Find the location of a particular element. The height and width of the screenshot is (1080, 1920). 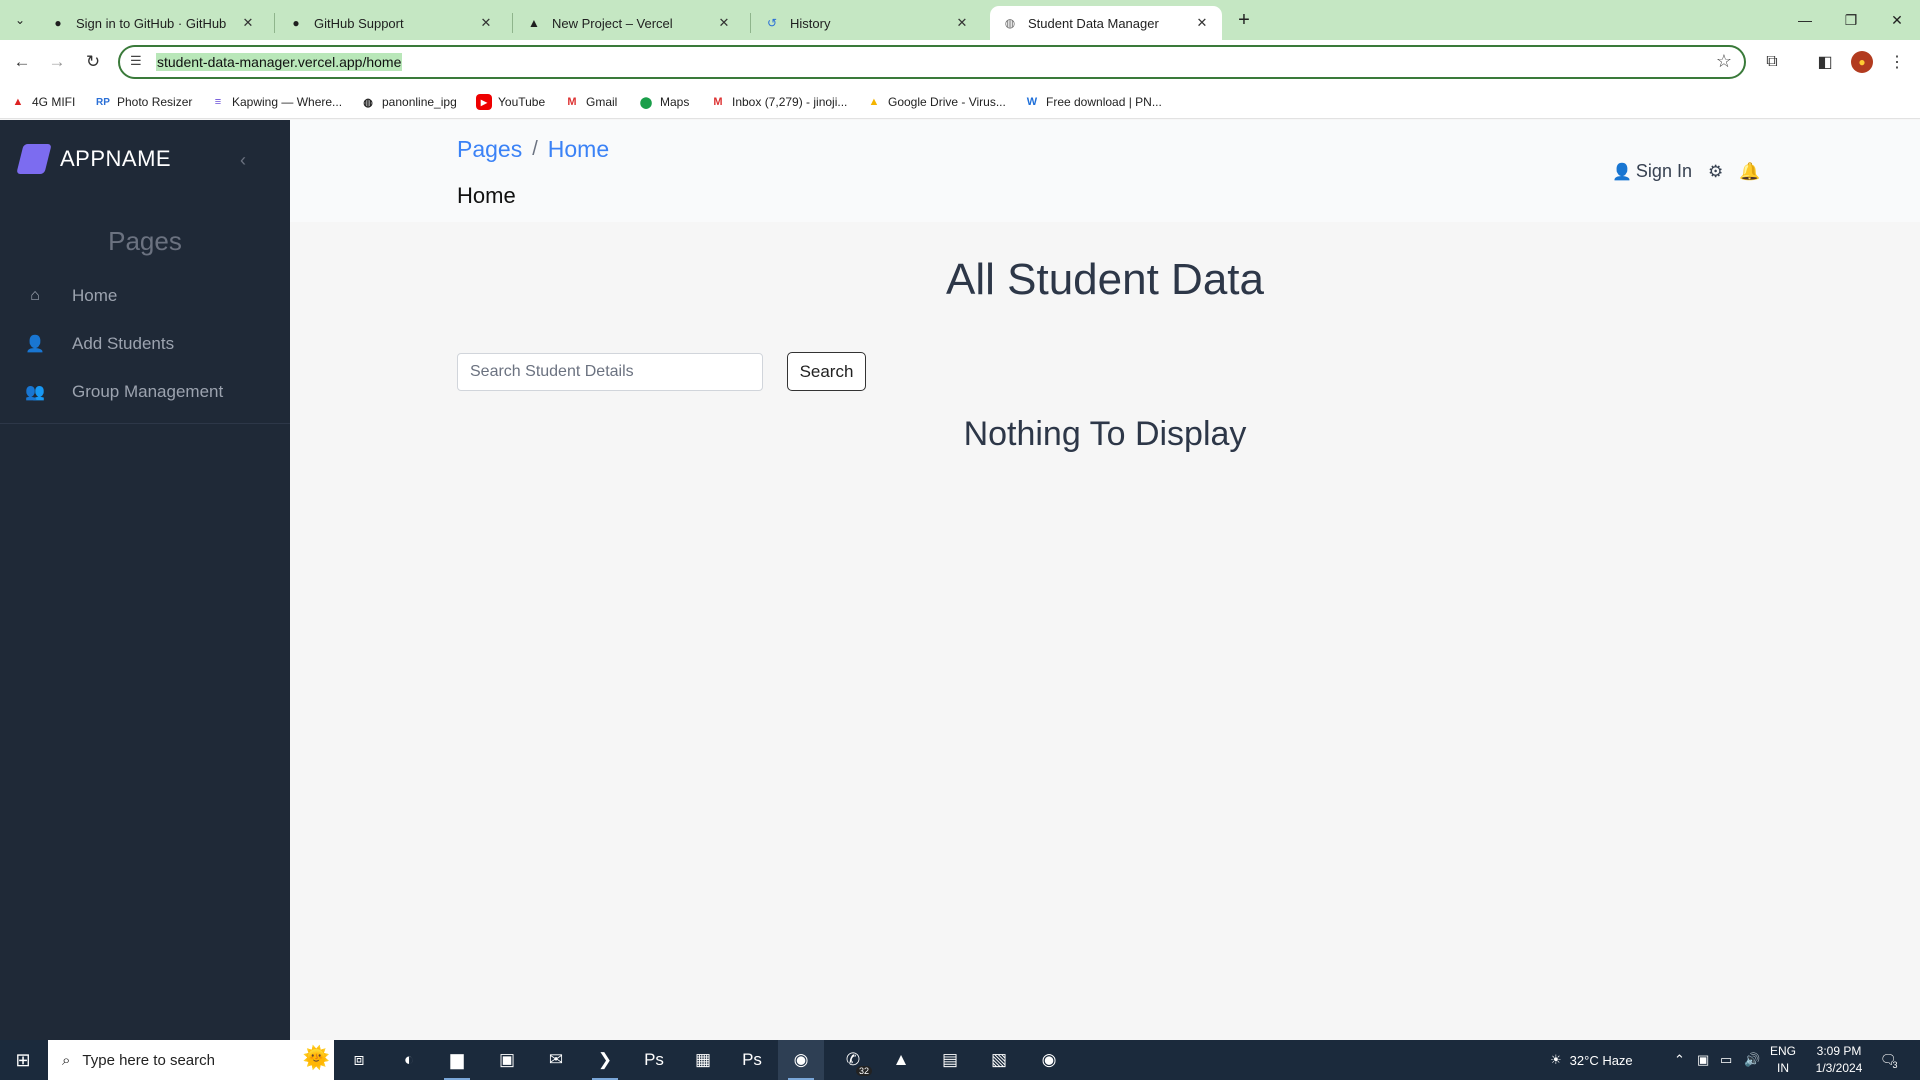

tab-student-data-manager: ◍ Student Data Manager ✕ is located at coordinates (1106, 23).